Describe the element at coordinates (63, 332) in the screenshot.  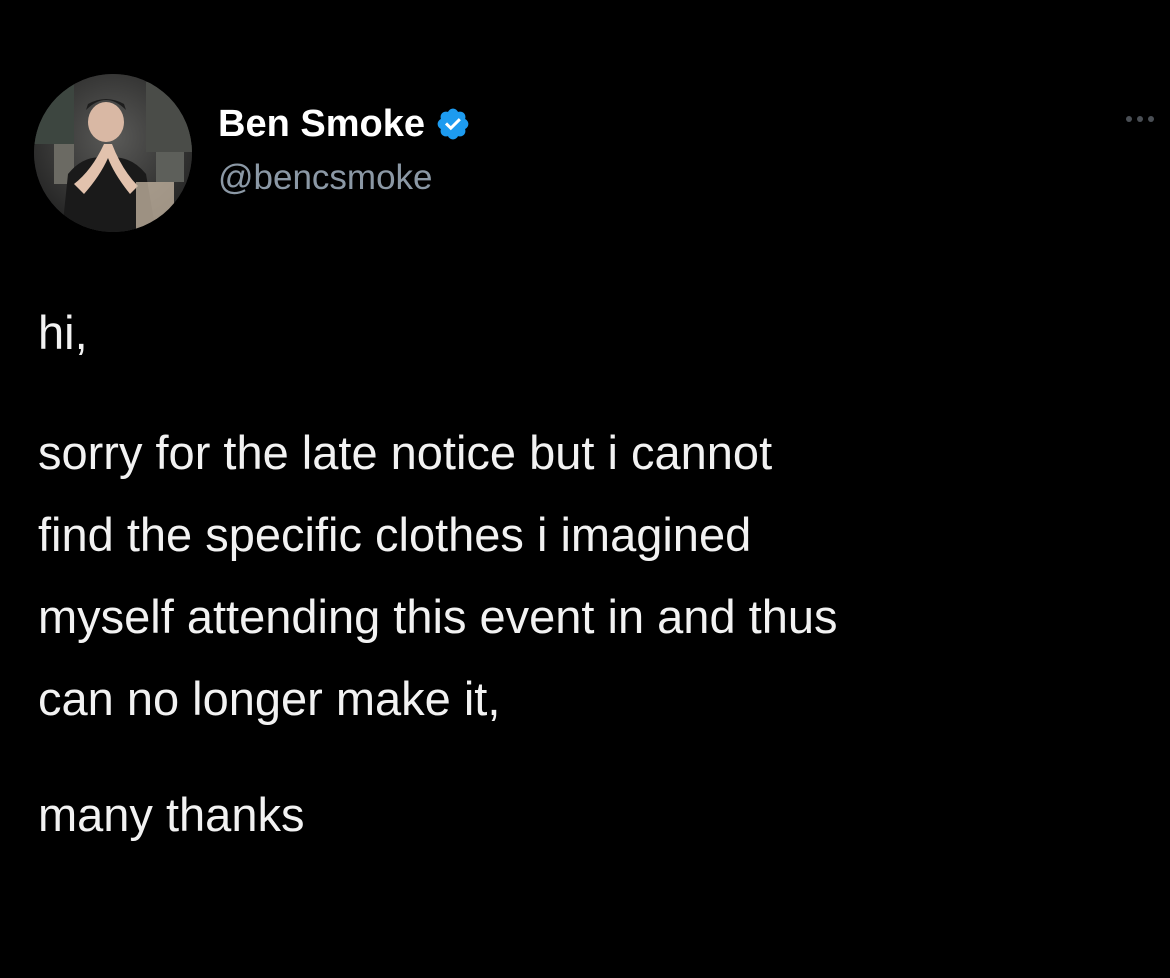
I see `tweet-greeting: hi,` at that location.